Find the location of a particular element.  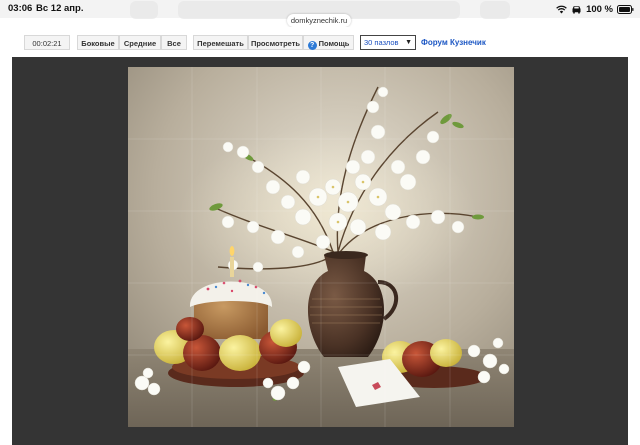

timer-display: 00:02:21 is located at coordinates (47, 42).